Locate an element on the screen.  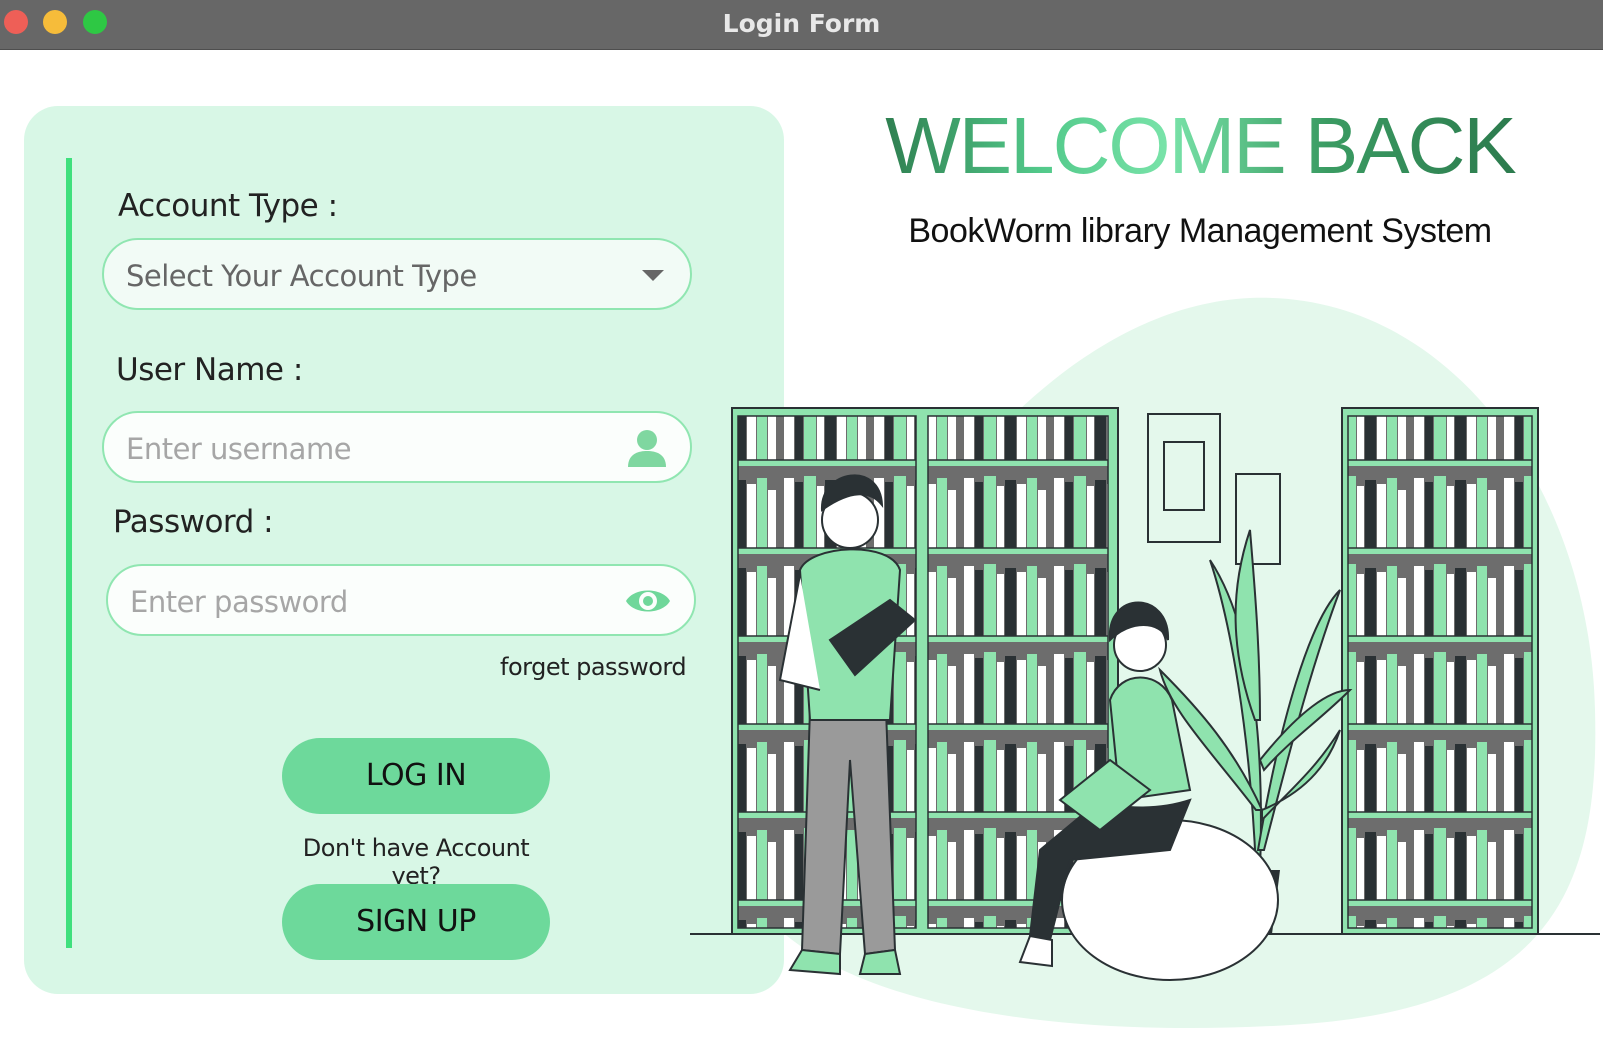
no-account-text: Don't have Account yet? is located at coordinates (416, 862).